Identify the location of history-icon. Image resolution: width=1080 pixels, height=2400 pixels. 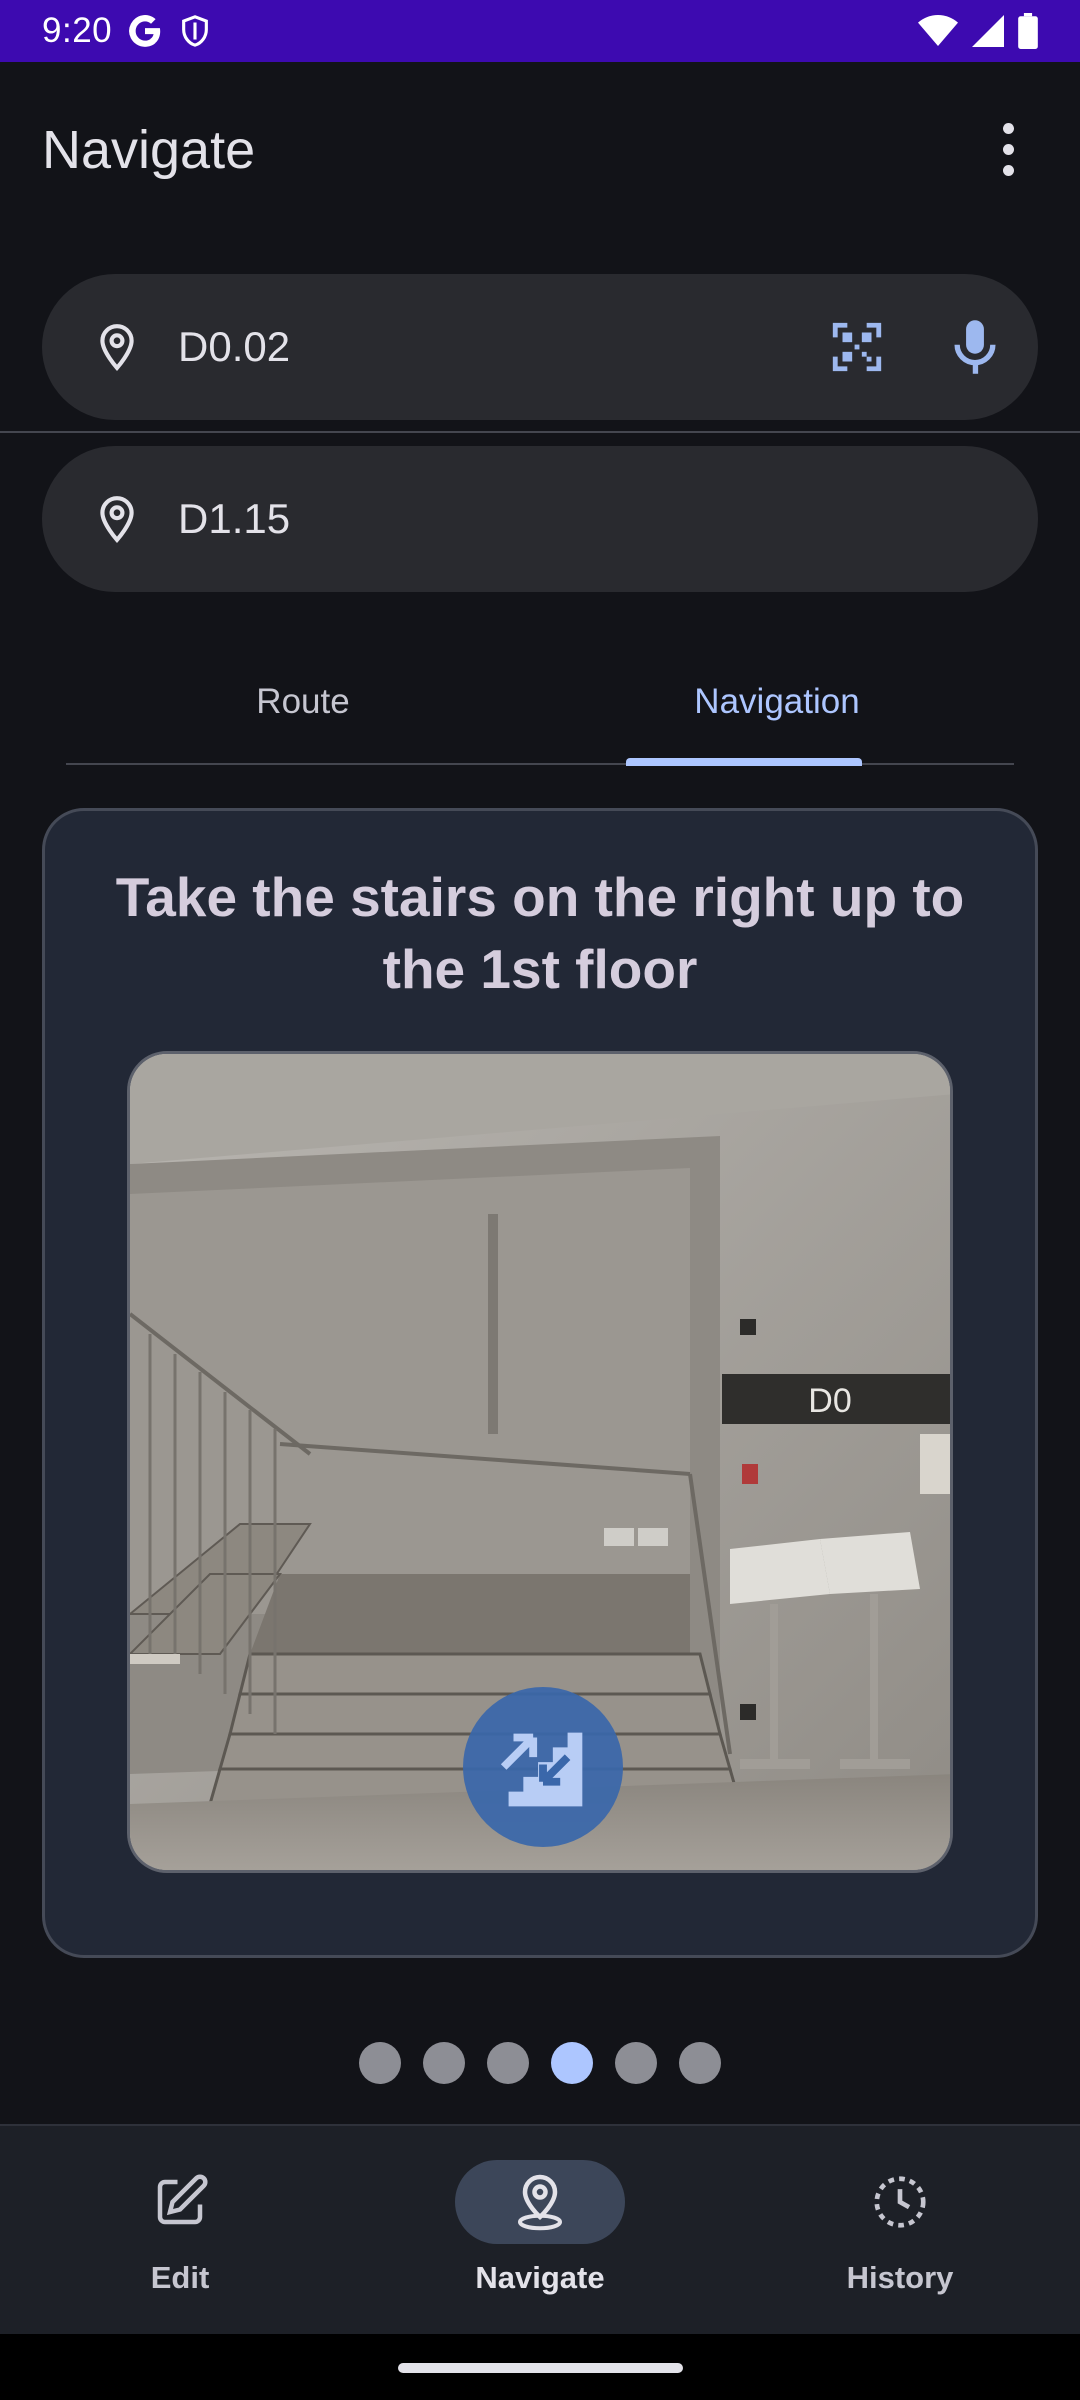
(900, 2202).